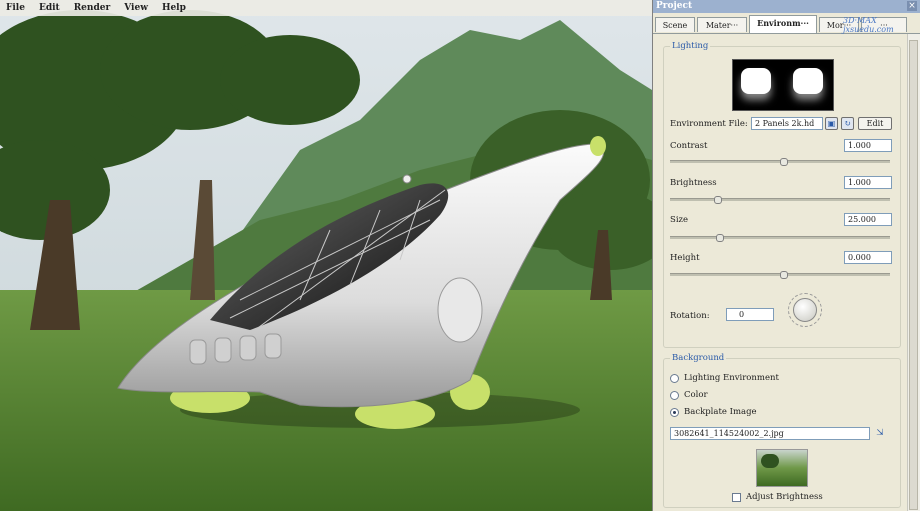 This screenshot has width=920, height=511. Describe the element at coordinates (847, 123) in the screenshot. I see `refresh-icon: ↻` at that location.